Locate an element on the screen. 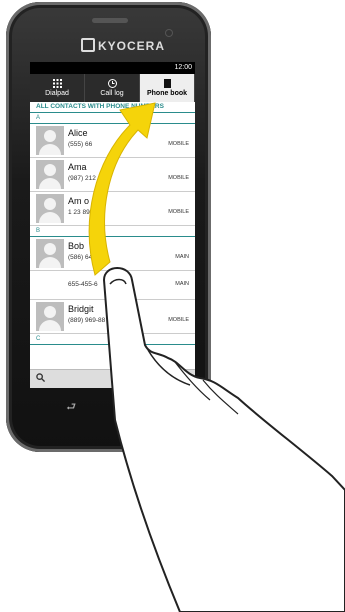  swipe-up-arrow is located at coordinates (122, 189).